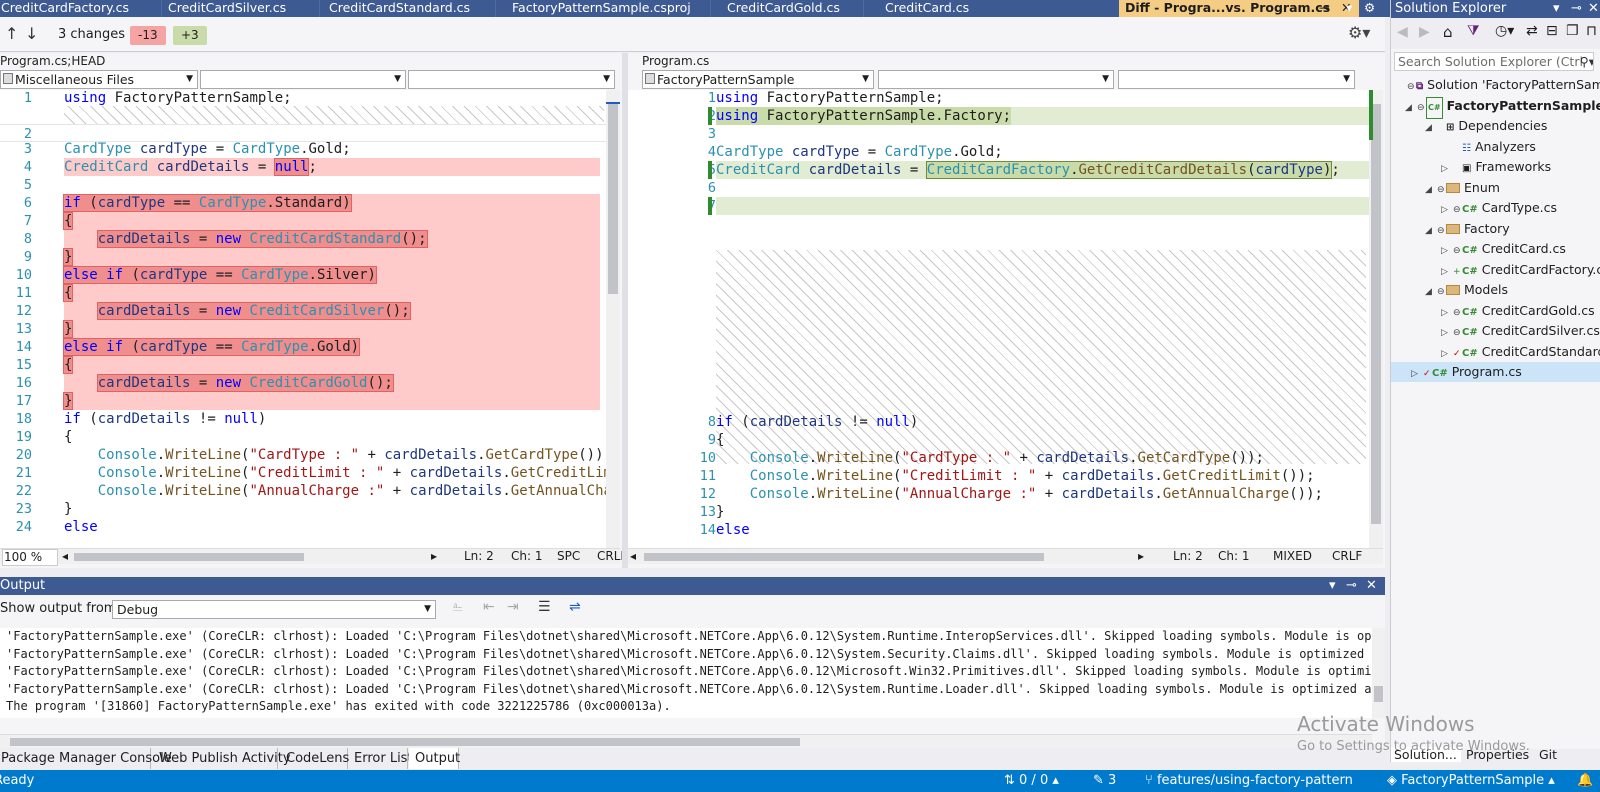  What do you see at coordinates (381, 758) in the screenshot?
I see `tab-error-list: Error List` at bounding box center [381, 758].